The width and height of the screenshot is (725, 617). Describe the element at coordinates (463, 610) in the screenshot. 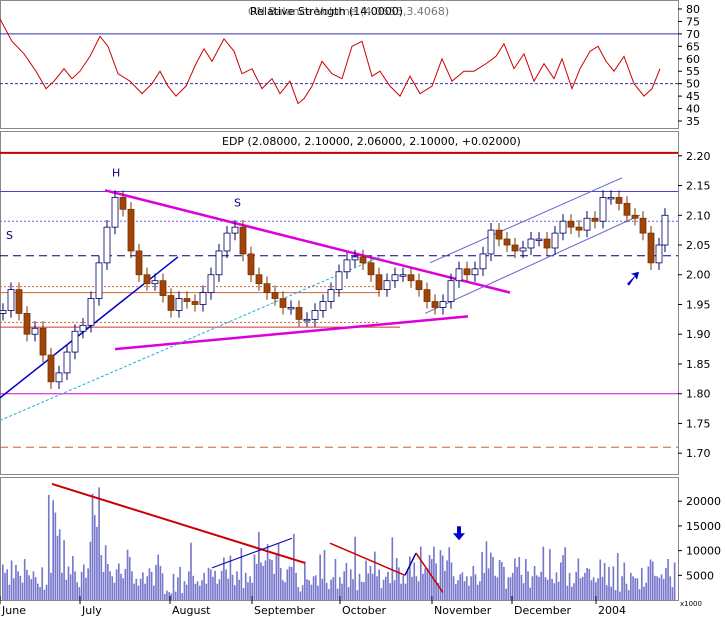

I see `month-label: November` at that location.